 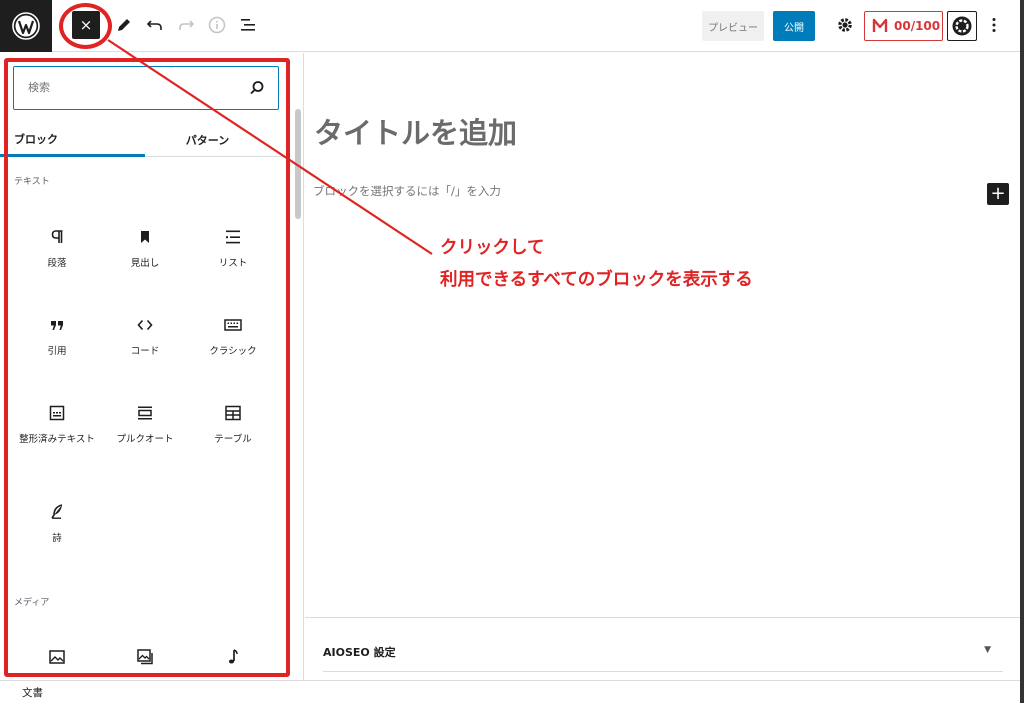 I want to click on editor-toolbar: × プレビュー 公開 00/100, so click(x=512, y=26).